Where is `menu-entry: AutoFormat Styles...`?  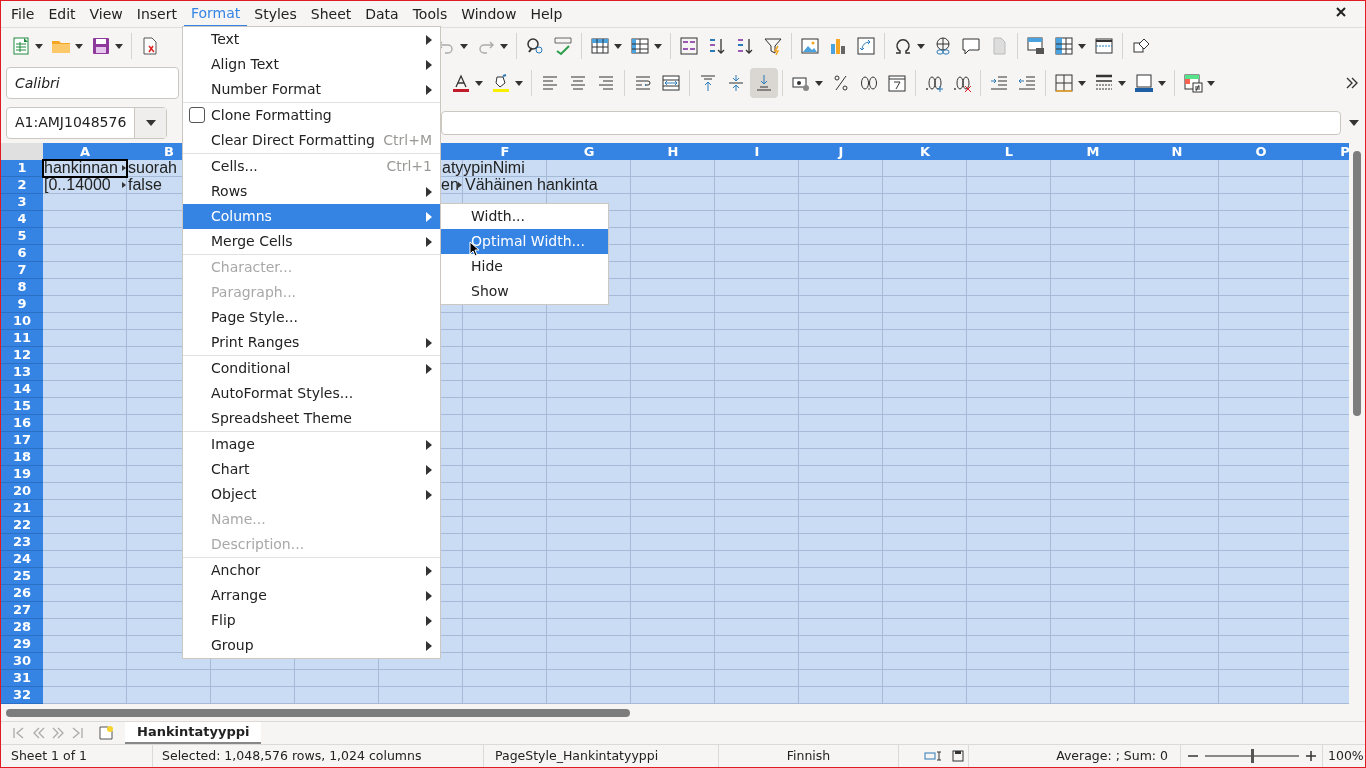
menu-entry: AutoFormat Styles... is located at coordinates (311, 393).